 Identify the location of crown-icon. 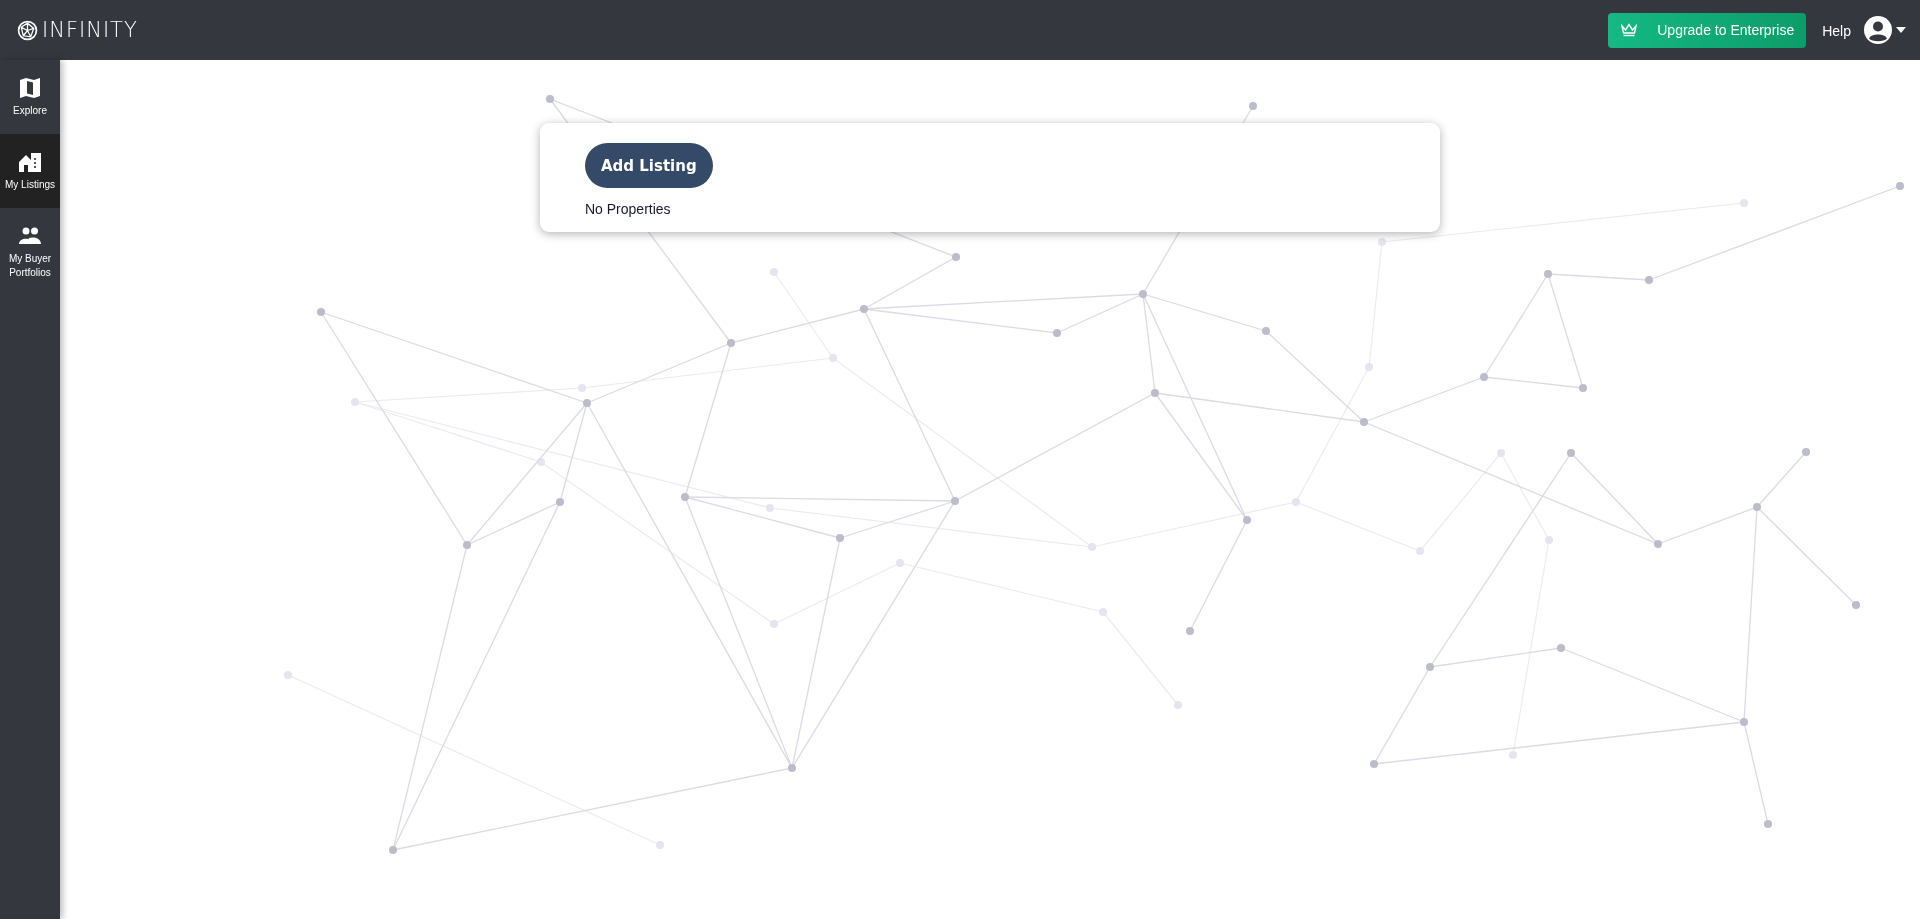
(1629, 30).